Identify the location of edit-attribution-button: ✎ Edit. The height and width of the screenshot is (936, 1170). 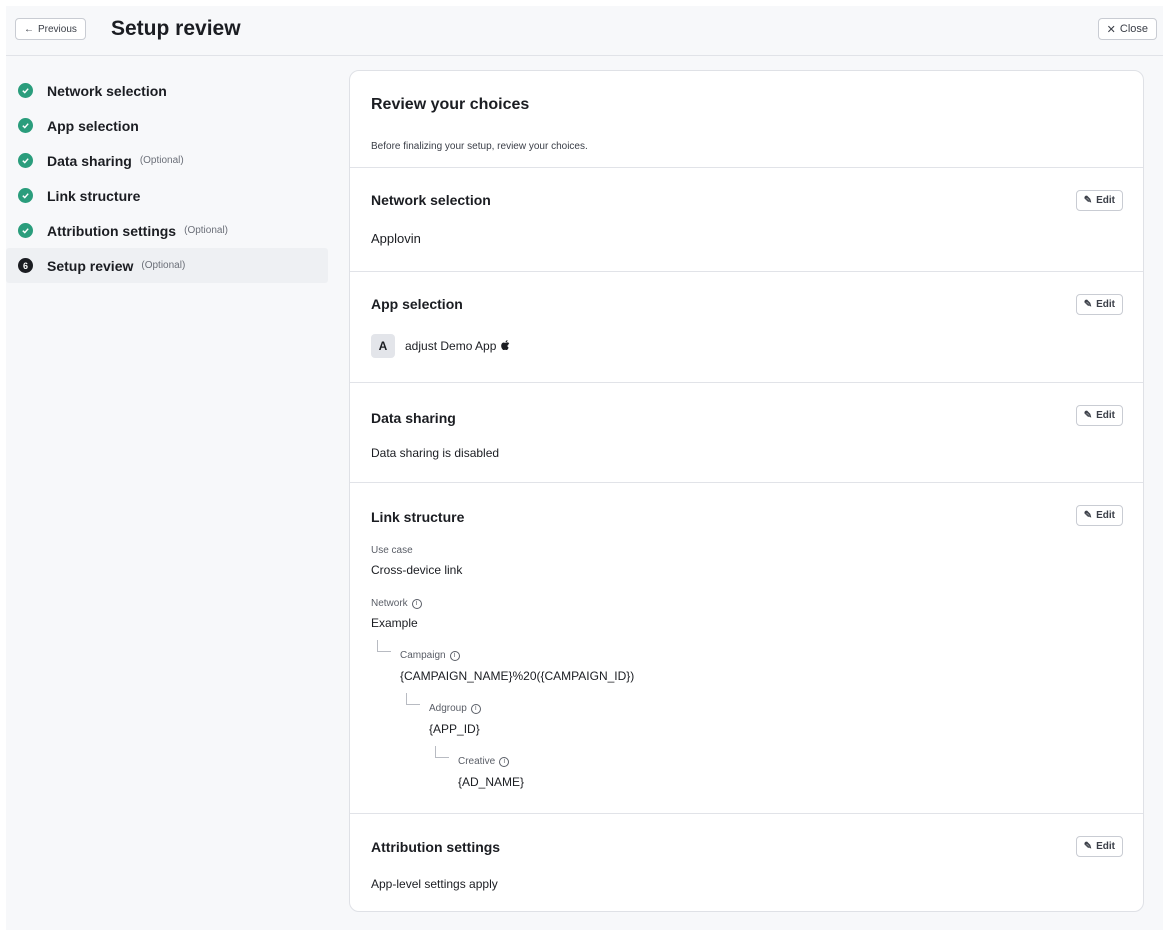
(1099, 846).